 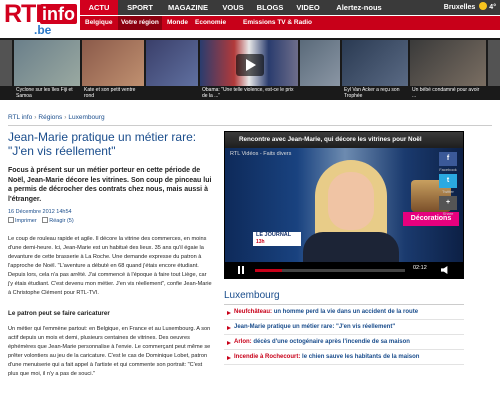 What do you see at coordinates (45, 220) in the screenshot?
I see `comment-icon` at bounding box center [45, 220].